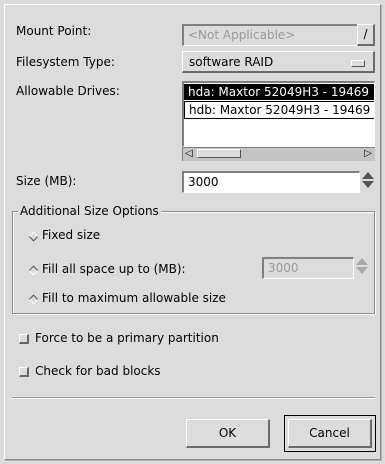 The image size is (385, 464). What do you see at coordinates (219, 153) in the screenshot?
I see `scrollbar-thumb` at bounding box center [219, 153].